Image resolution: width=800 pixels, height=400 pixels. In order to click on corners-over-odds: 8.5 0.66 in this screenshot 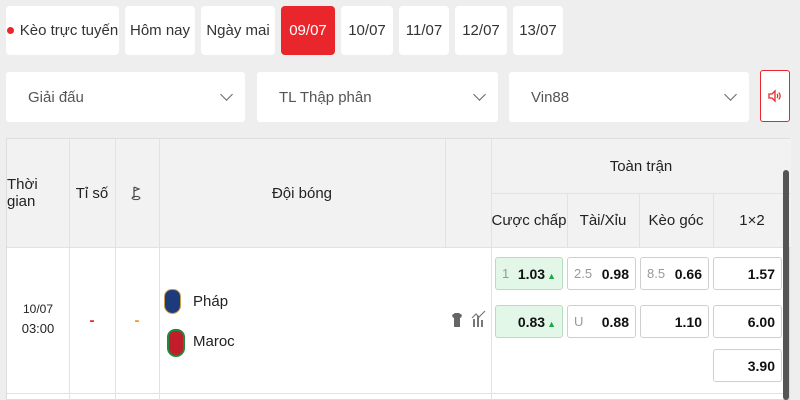, I will do `click(674, 273)`.